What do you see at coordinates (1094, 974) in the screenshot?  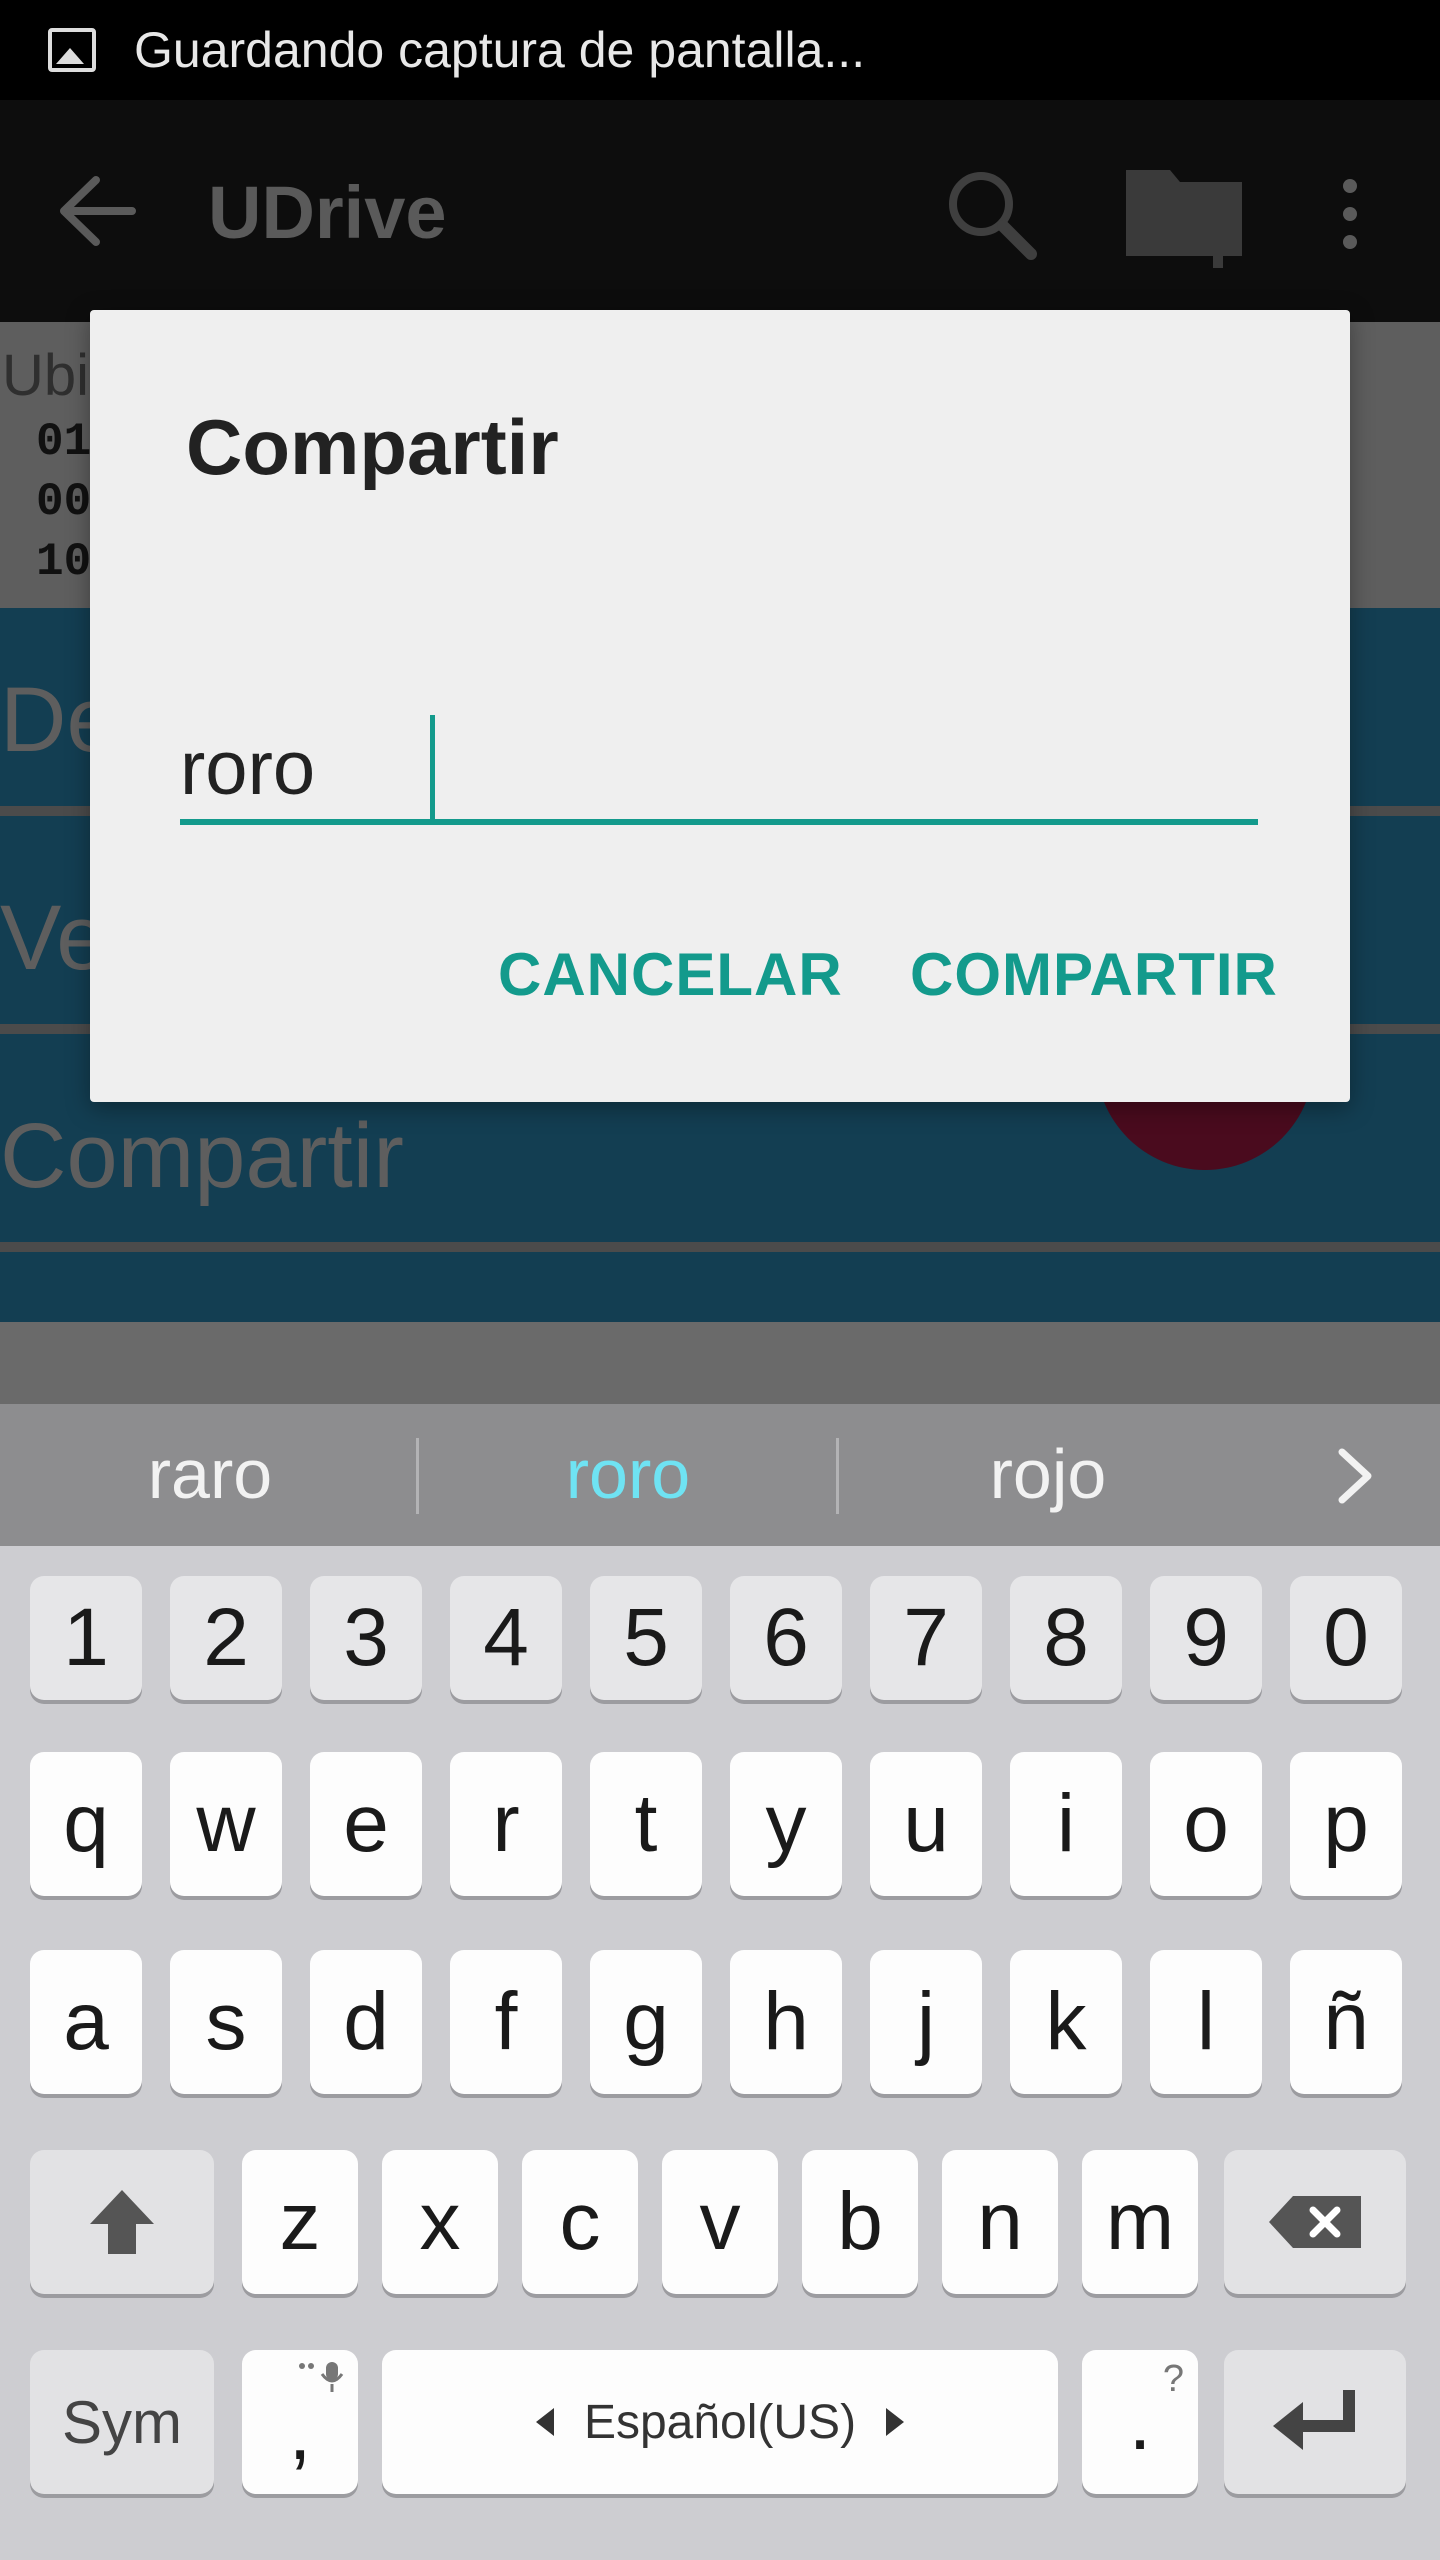 I see `share-button: COMPARTIR` at bounding box center [1094, 974].